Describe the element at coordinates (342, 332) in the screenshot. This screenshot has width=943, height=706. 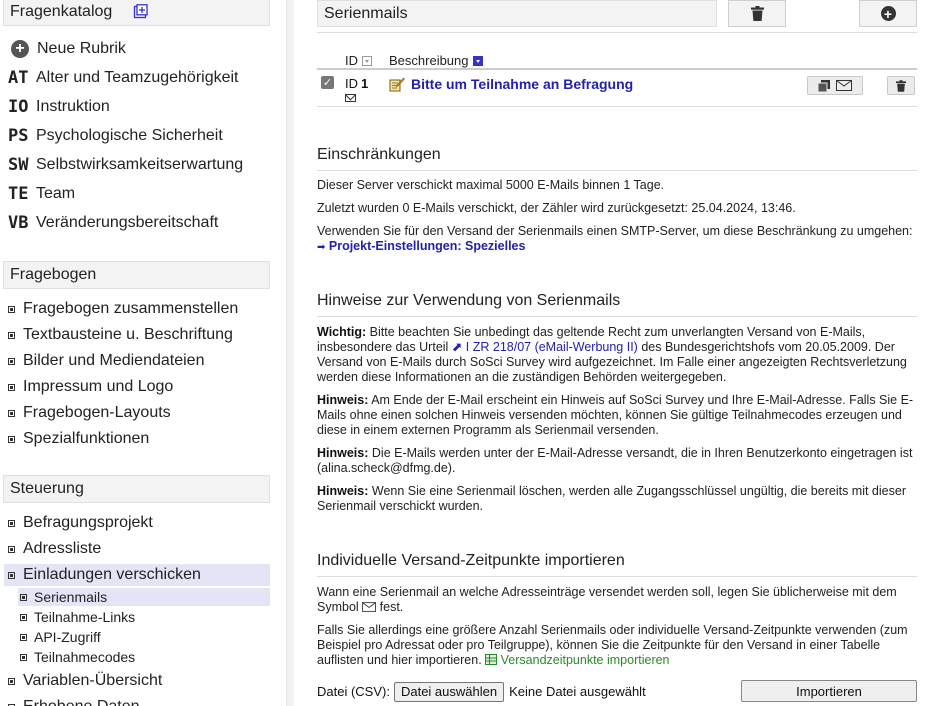
I see `note-label: Wichtig:` at that location.